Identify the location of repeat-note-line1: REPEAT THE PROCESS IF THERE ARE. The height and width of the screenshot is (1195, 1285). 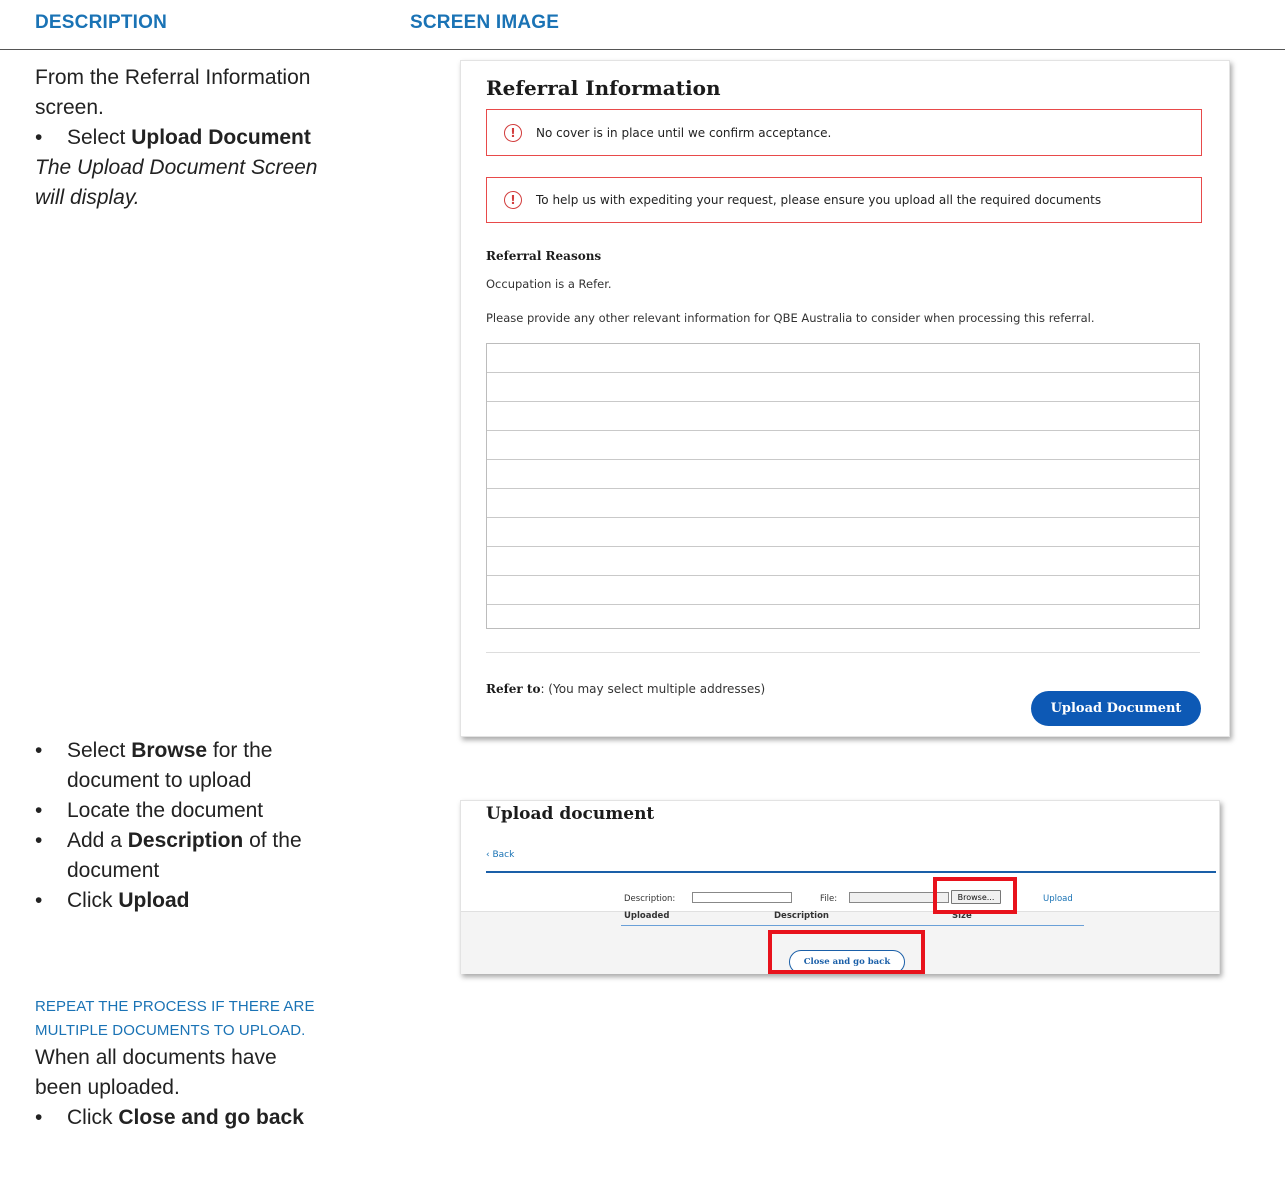
(175, 1006).